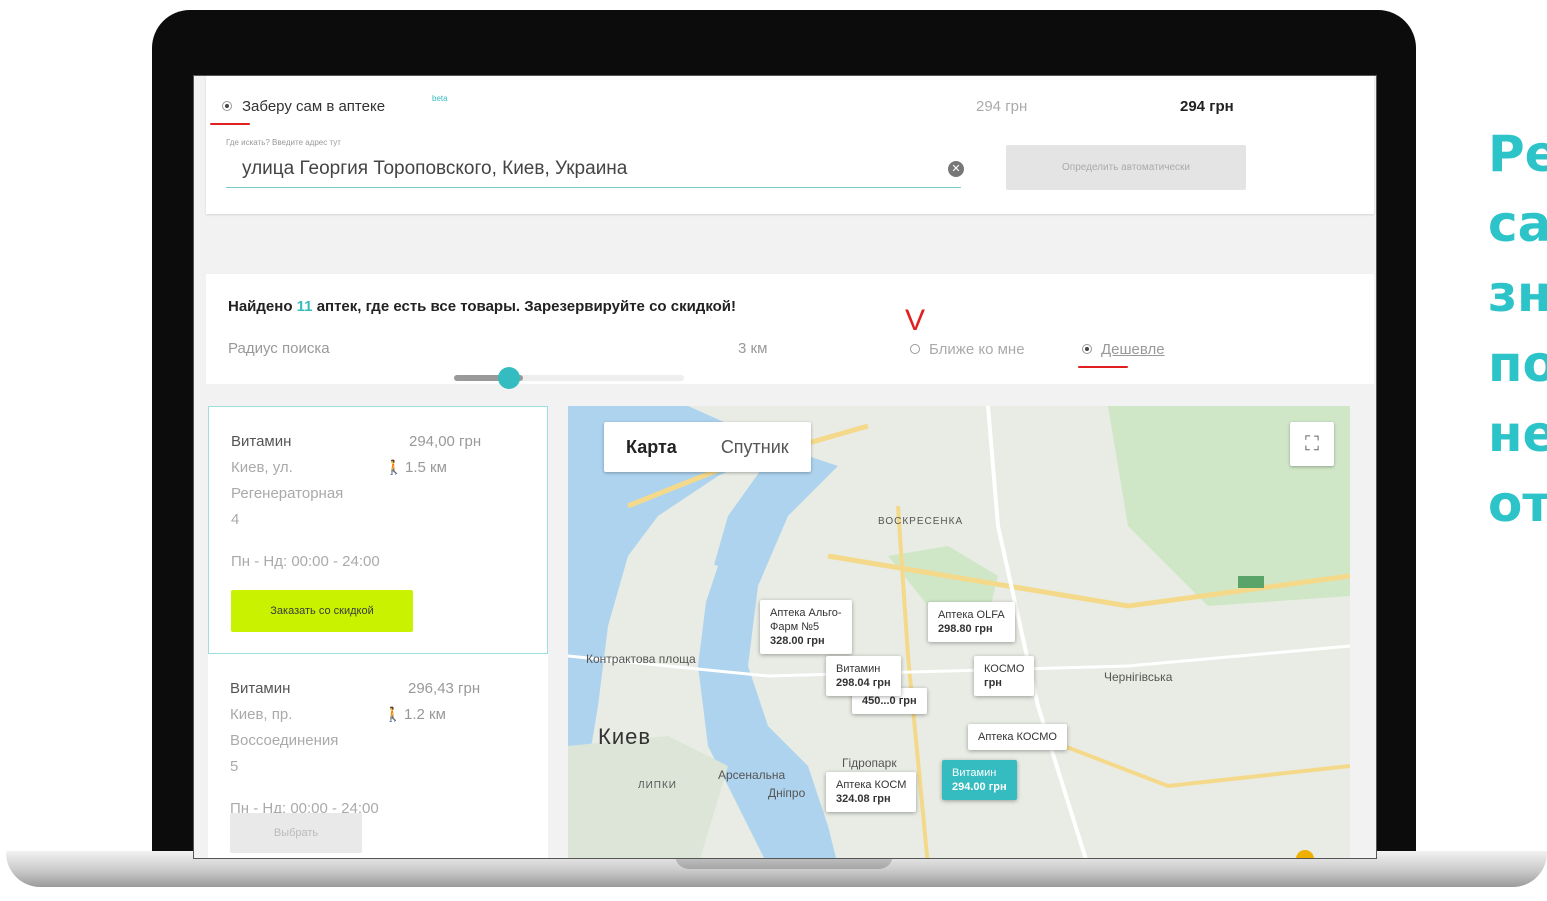 This screenshot has height=901, width=1547. What do you see at coordinates (795, 627) in the screenshot?
I see `pin-name: Фарм №5` at bounding box center [795, 627].